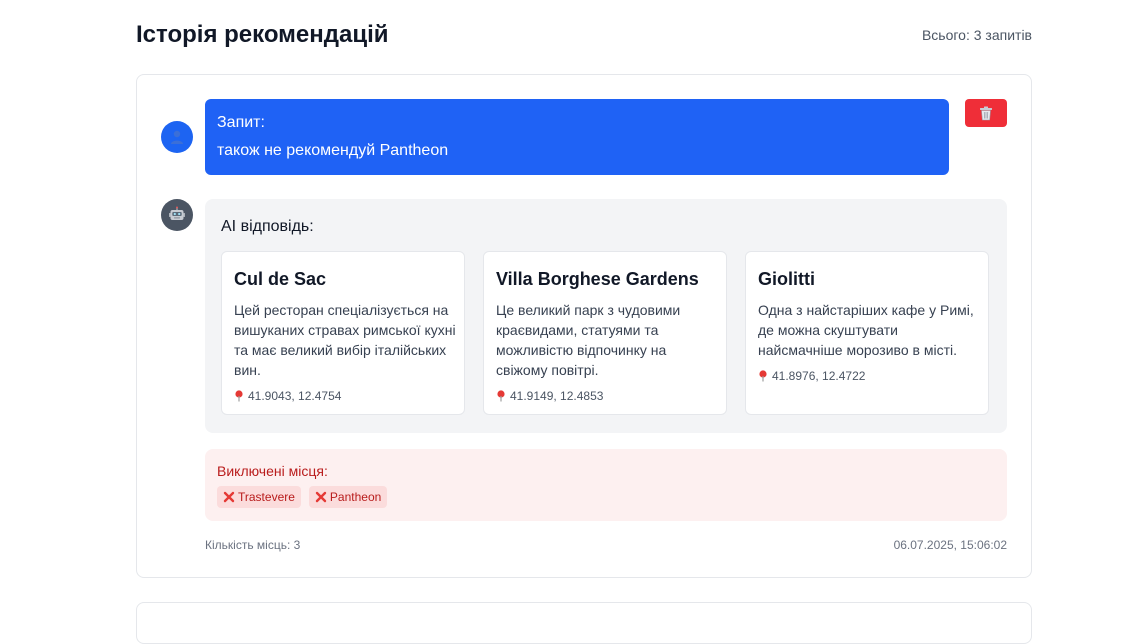 This screenshot has width=1137, height=644. Describe the element at coordinates (786, 279) in the screenshot. I see `place-name: Giolitti` at that location.